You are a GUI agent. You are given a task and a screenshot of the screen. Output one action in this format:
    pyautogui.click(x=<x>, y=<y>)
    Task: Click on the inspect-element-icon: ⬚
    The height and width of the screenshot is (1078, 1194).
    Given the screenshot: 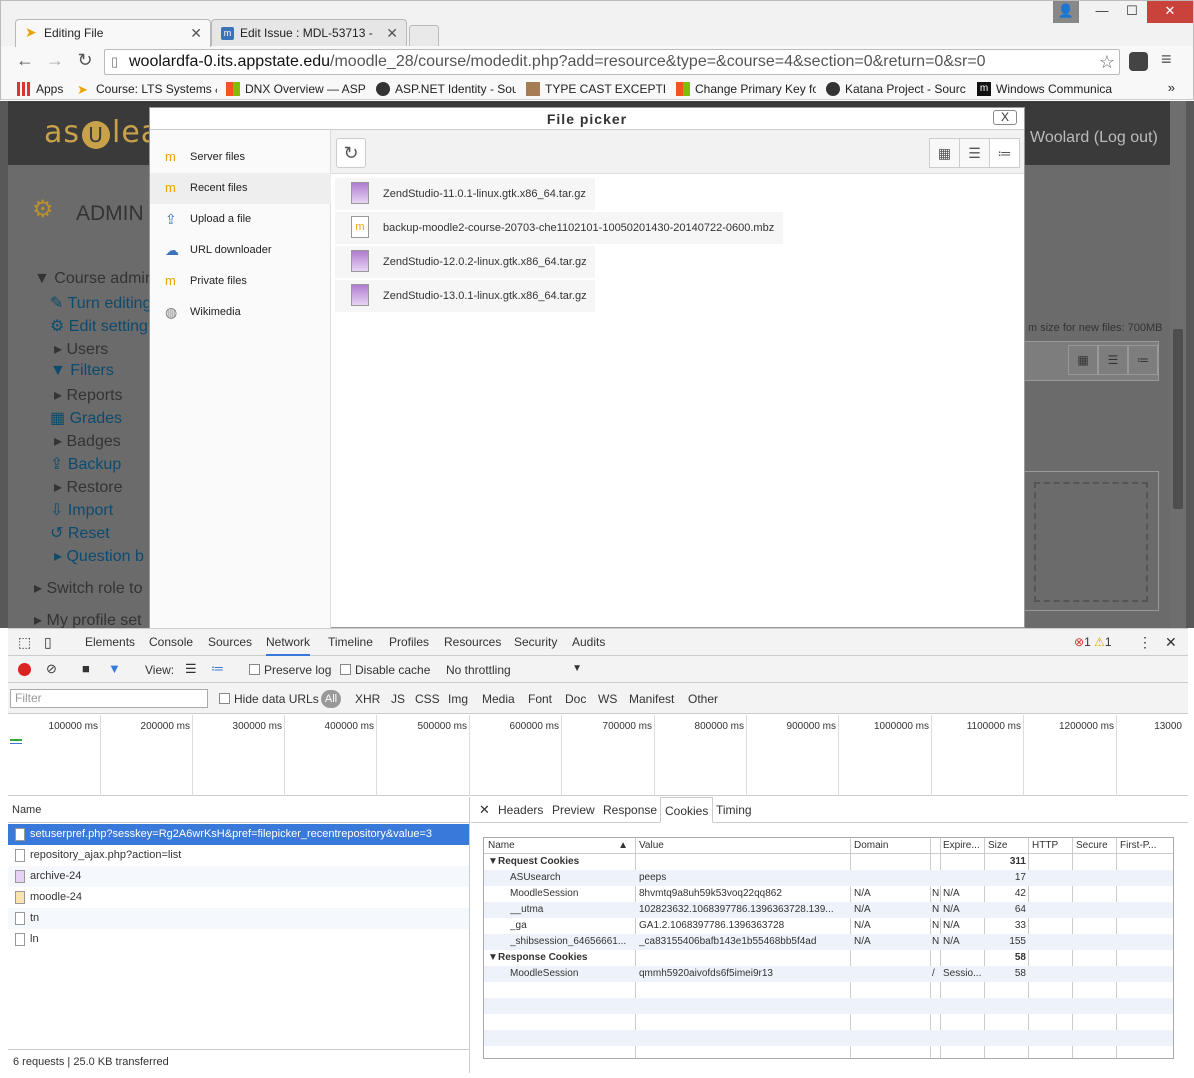 What is the action you would take?
    pyautogui.click(x=24, y=642)
    